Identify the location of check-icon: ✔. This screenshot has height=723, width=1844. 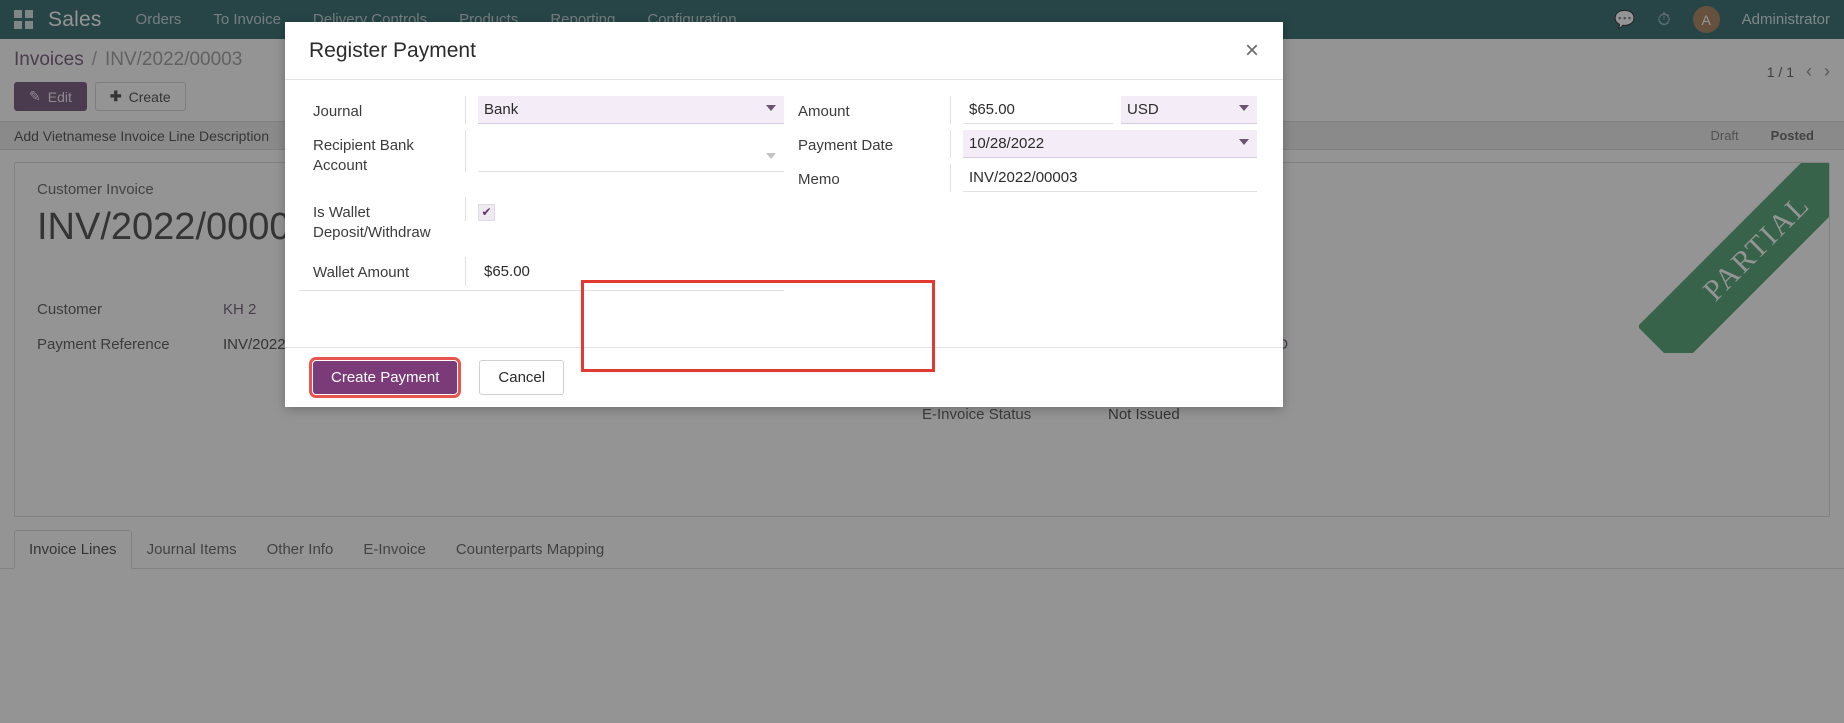
(486, 212).